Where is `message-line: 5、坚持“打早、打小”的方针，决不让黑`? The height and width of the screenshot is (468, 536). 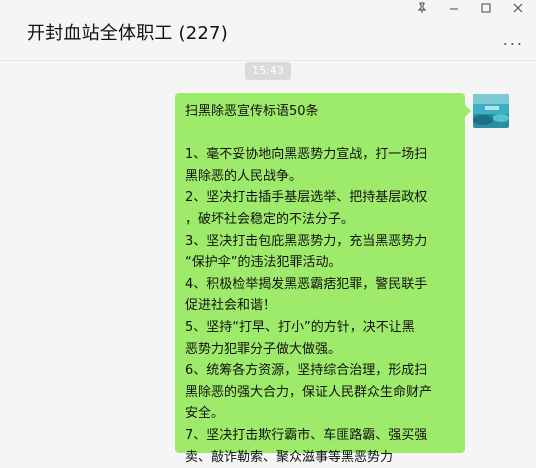 message-line: 5、坚持“打早、打小”的方针，决不让黑 is located at coordinates (320, 328).